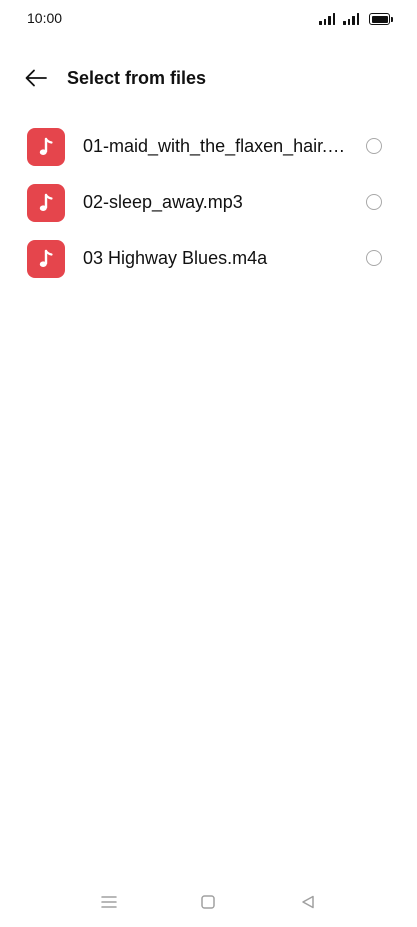 This screenshot has height=927, width=417. I want to click on signal-icon, so click(327, 19).